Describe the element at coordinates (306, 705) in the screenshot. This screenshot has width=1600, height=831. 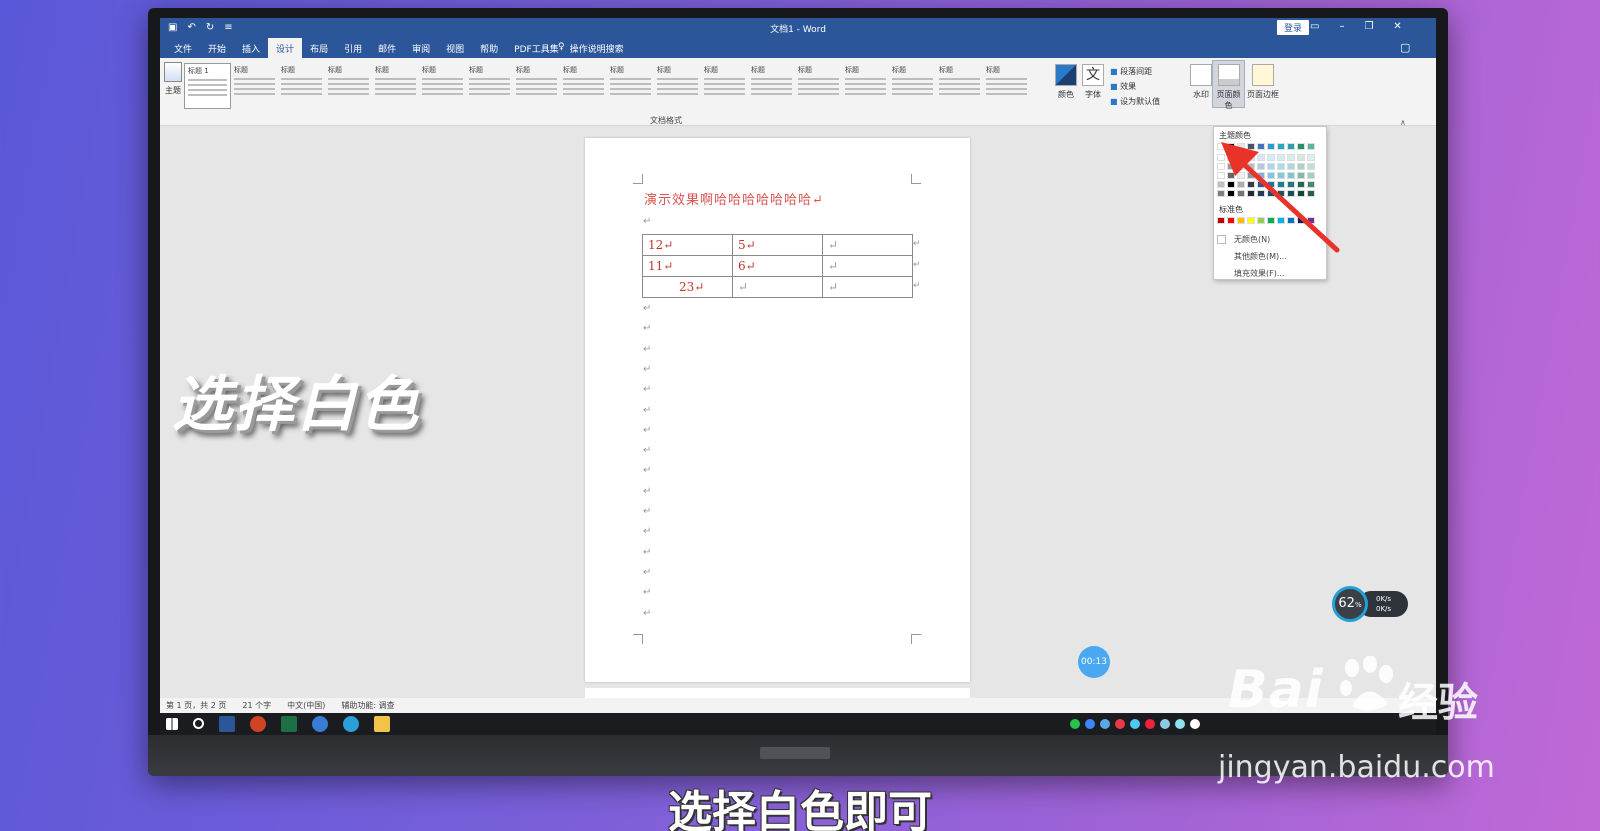
I see `status-lang: 中文(中国)` at that location.